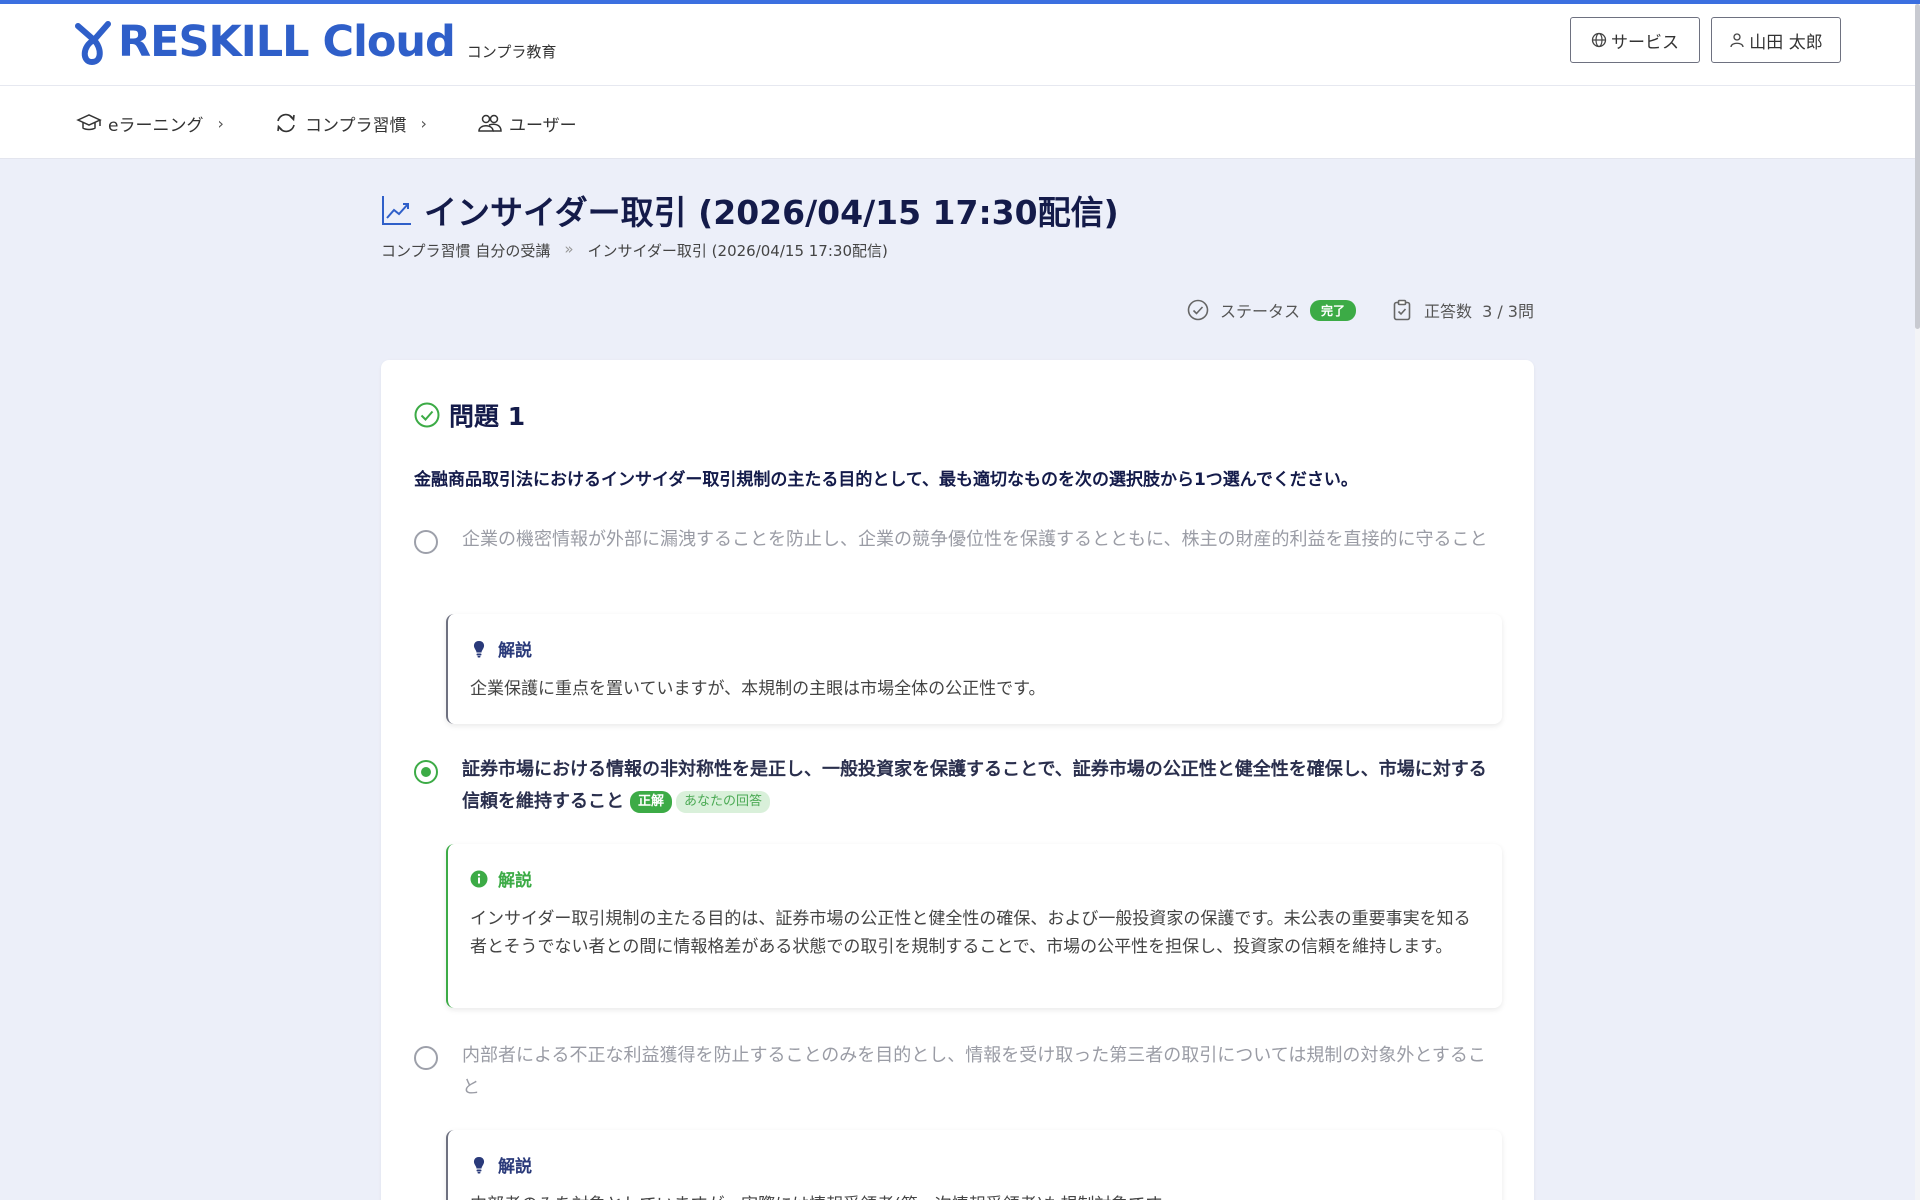 The width and height of the screenshot is (1920, 1200). I want to click on user-name: 山田 太郎, so click(1786, 42).